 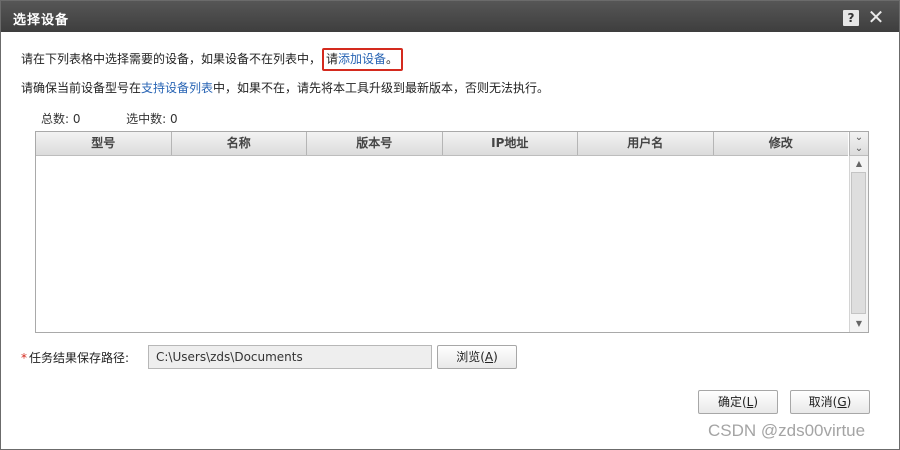 What do you see at coordinates (177, 88) in the screenshot?
I see `supported-devices-link: 支持设备列表` at bounding box center [177, 88].